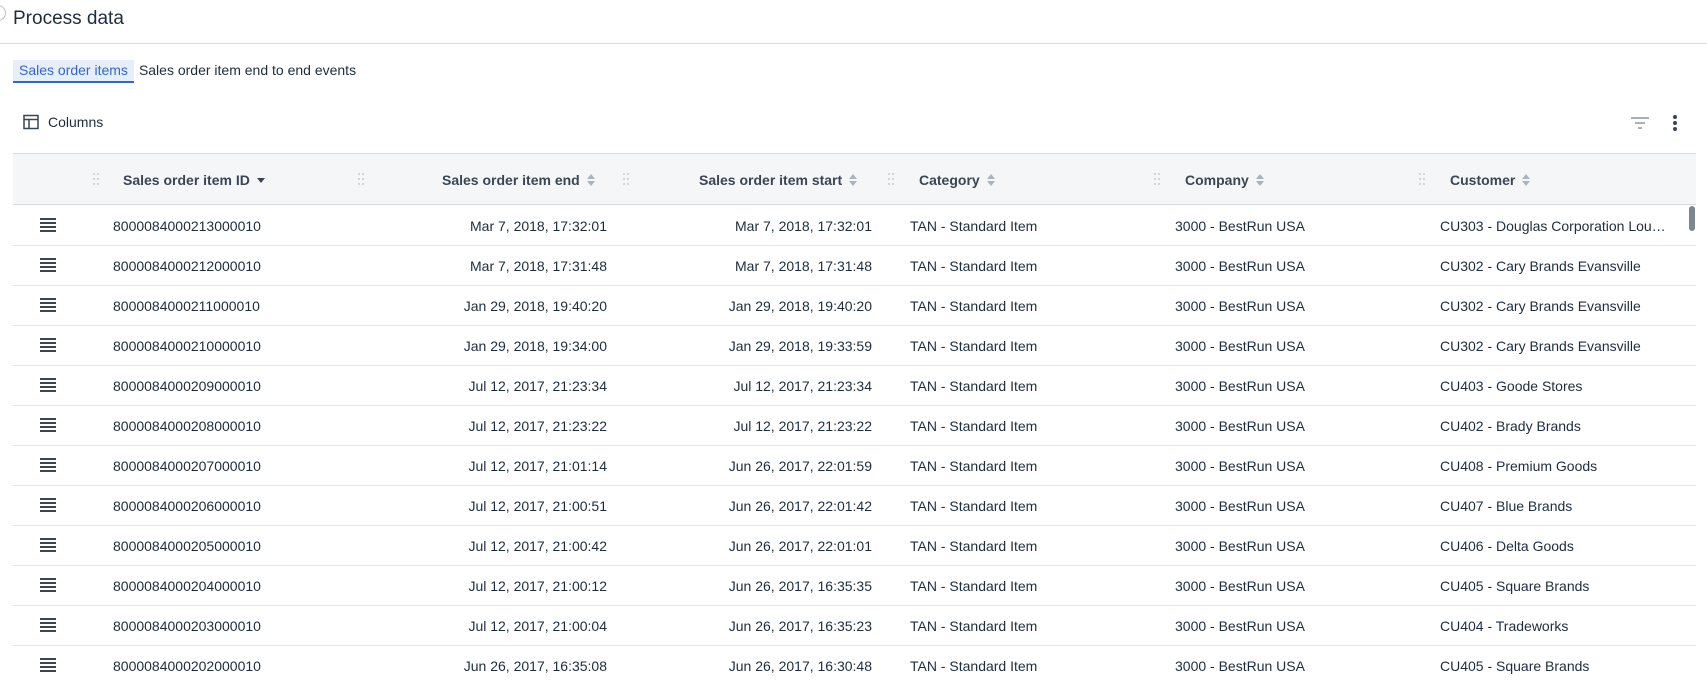 This screenshot has height=684, width=1707. Describe the element at coordinates (1504, 626) in the screenshot. I see `cell-customer: CU404 - Tradeworks` at that location.